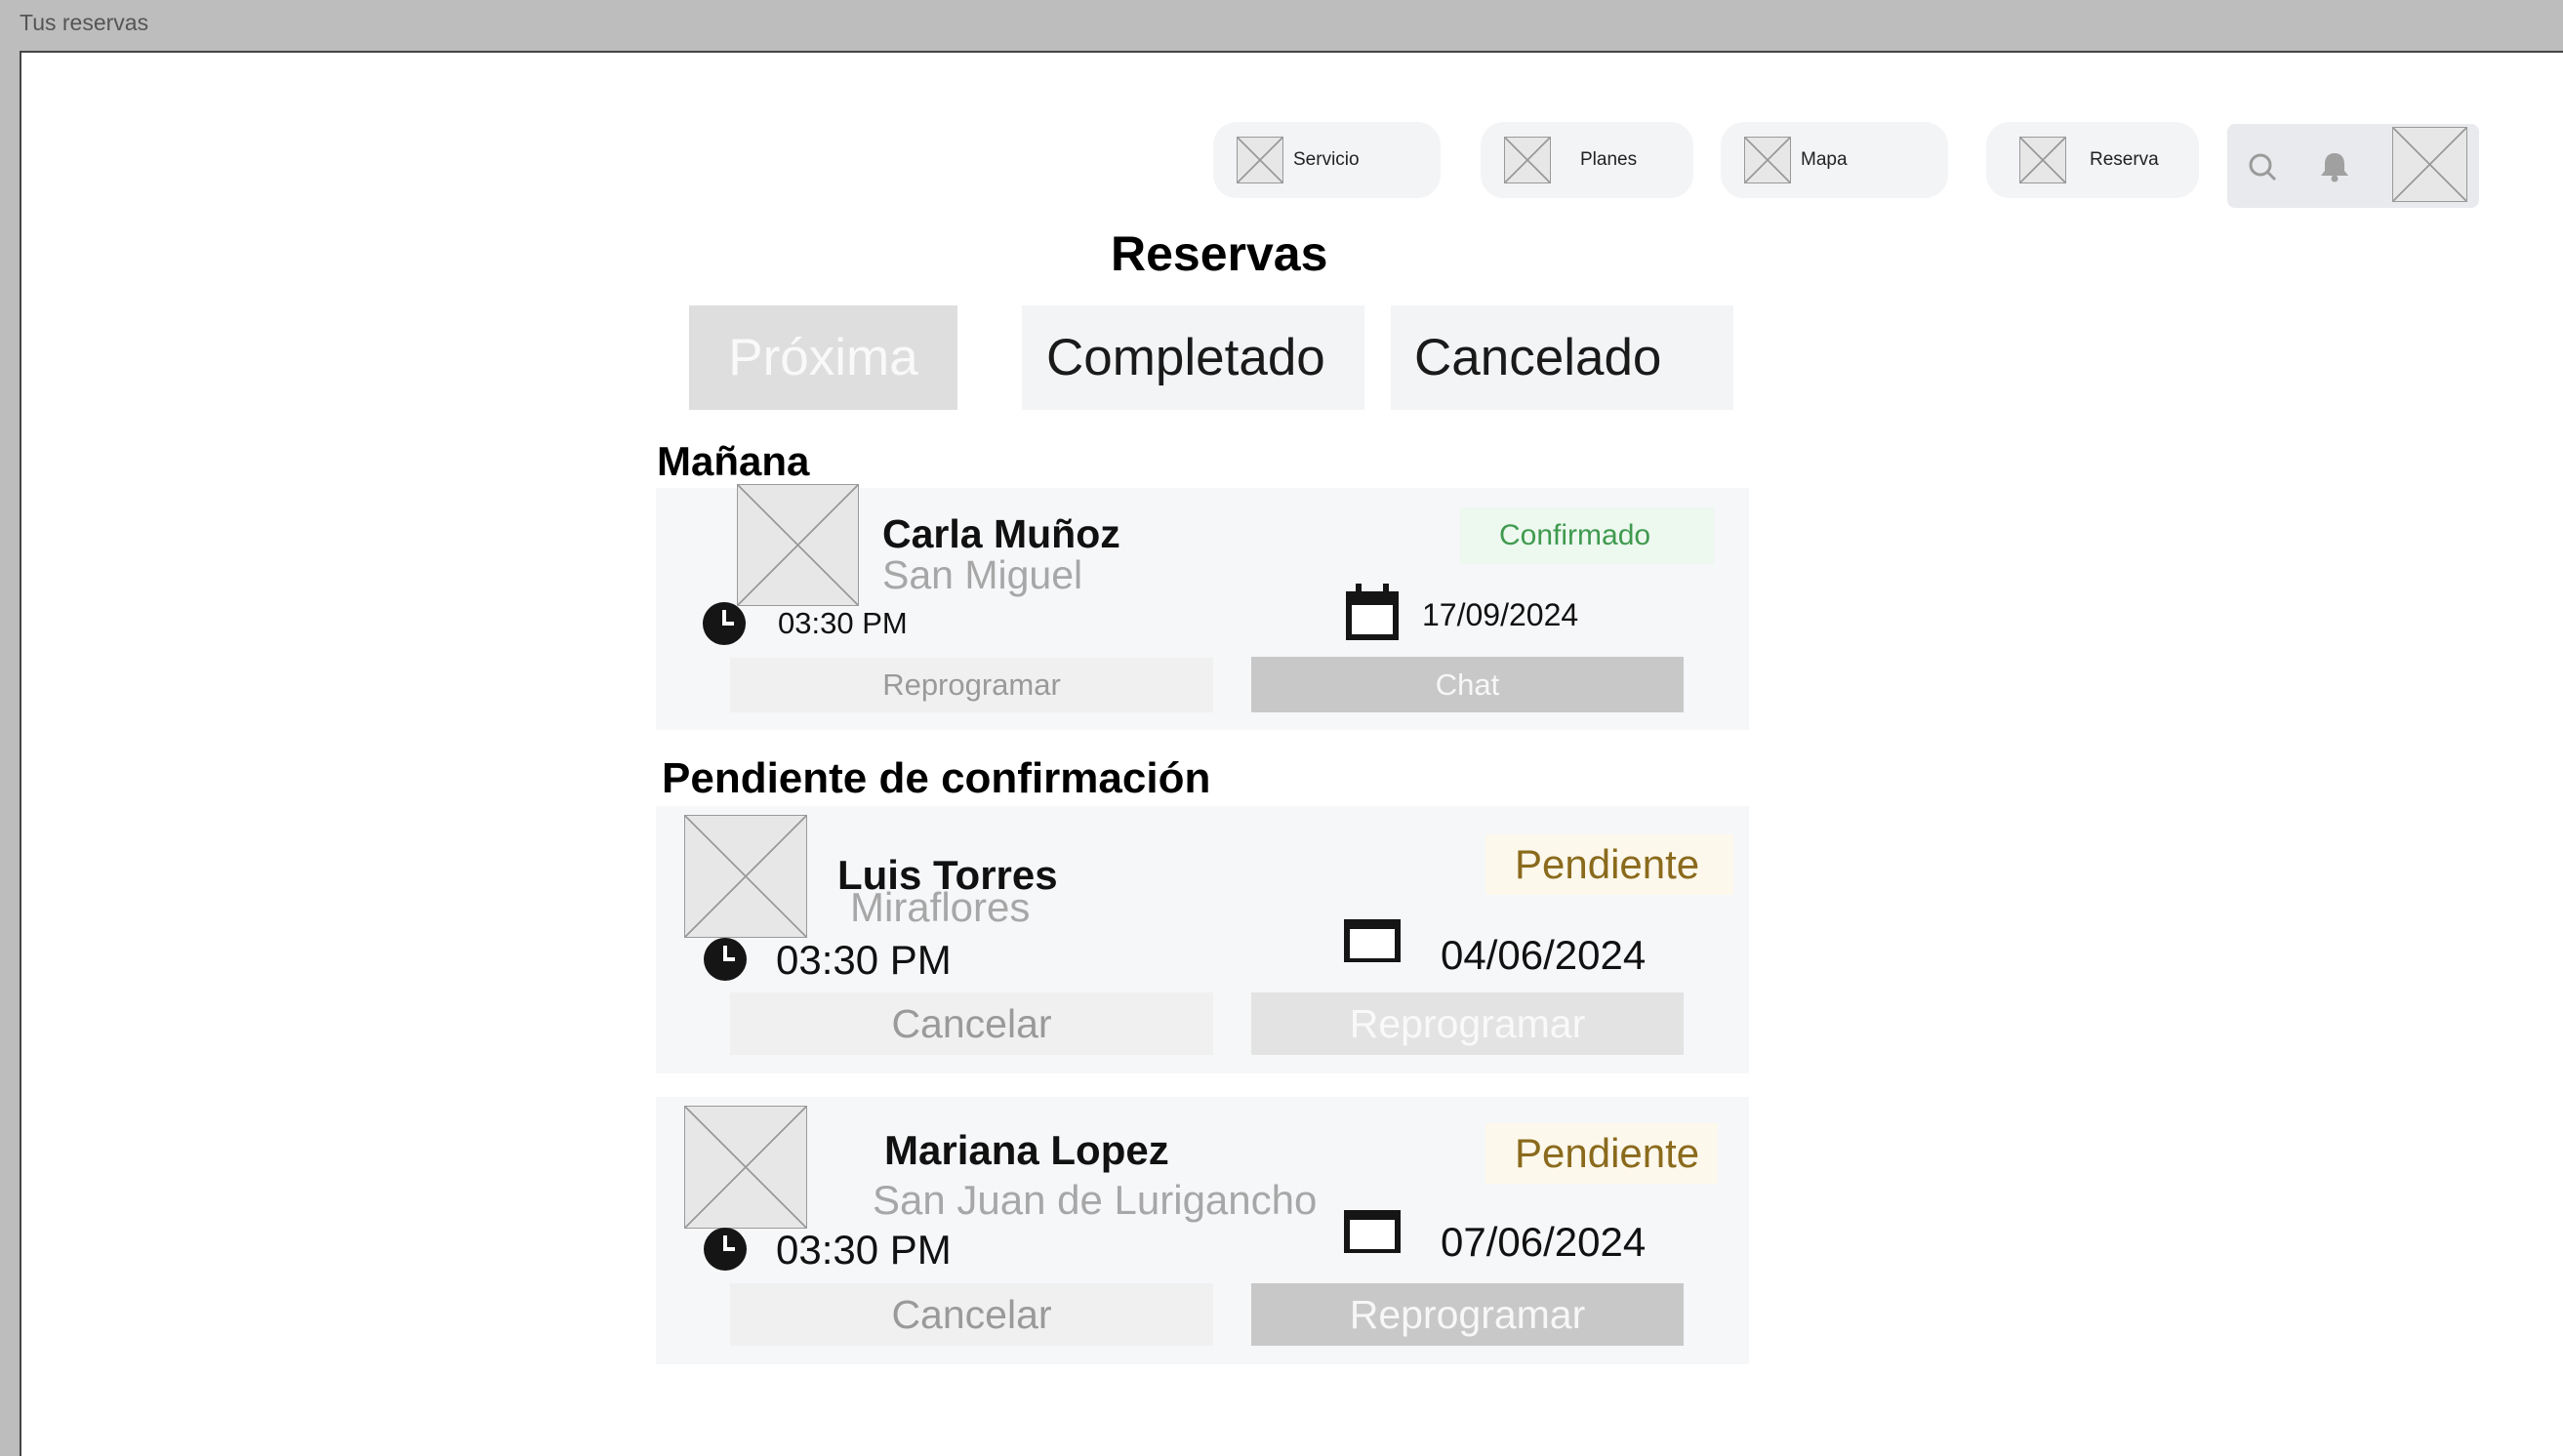 Image resolution: width=2563 pixels, height=1456 pixels. Describe the element at coordinates (1527, 160) in the screenshot. I see `planes-icon` at that location.